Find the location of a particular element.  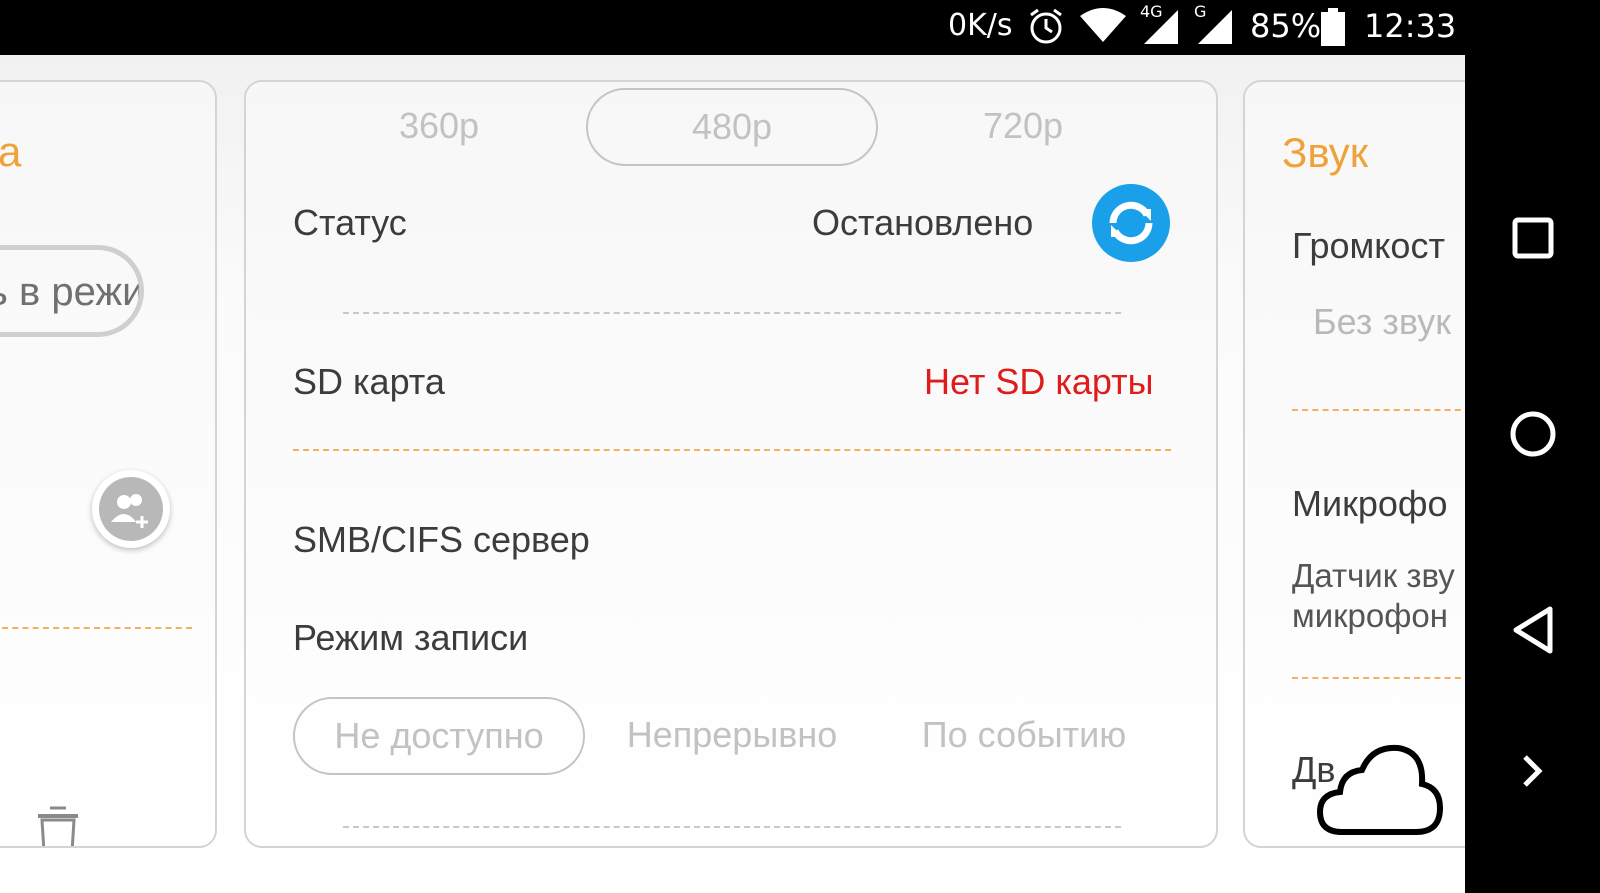

net-speed: 0K/s is located at coordinates (980, 25).